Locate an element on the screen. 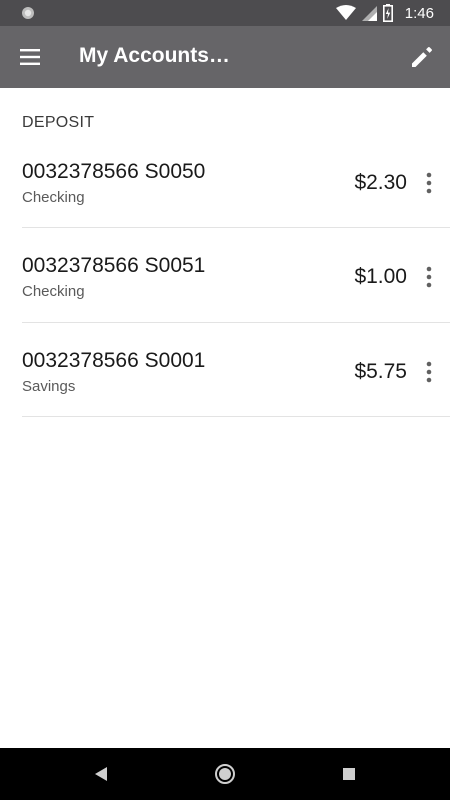 This screenshot has width=450, height=800. account-row: 0032378566 S0050 Checking $2.30 is located at coordinates (236, 207).